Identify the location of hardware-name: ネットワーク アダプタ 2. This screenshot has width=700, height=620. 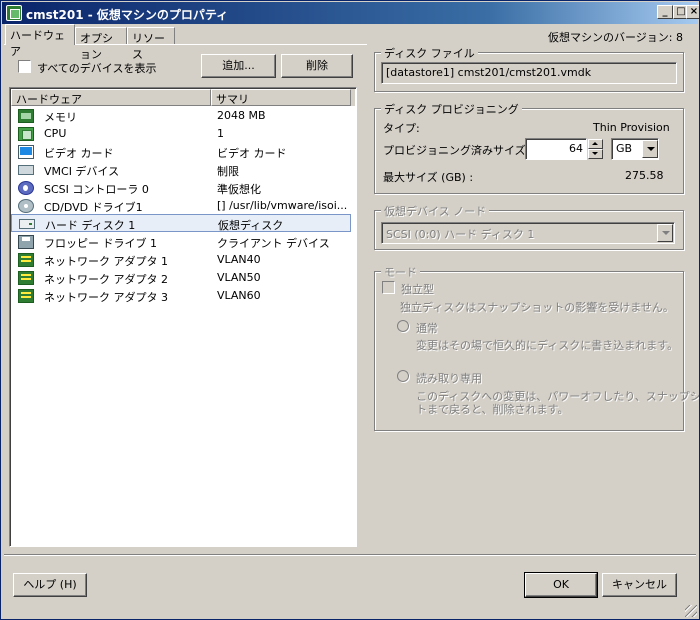
(106, 279).